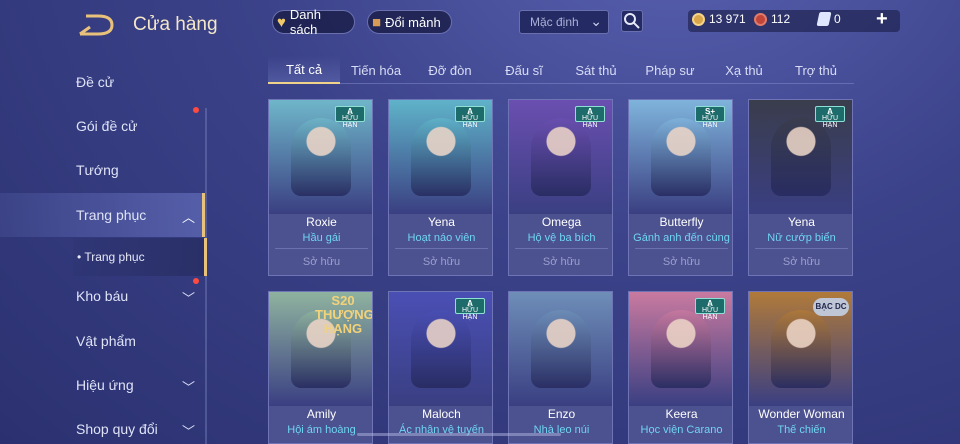 This screenshot has width=960, height=444. I want to click on tab-fighter: Đấu sĩ, so click(524, 70).